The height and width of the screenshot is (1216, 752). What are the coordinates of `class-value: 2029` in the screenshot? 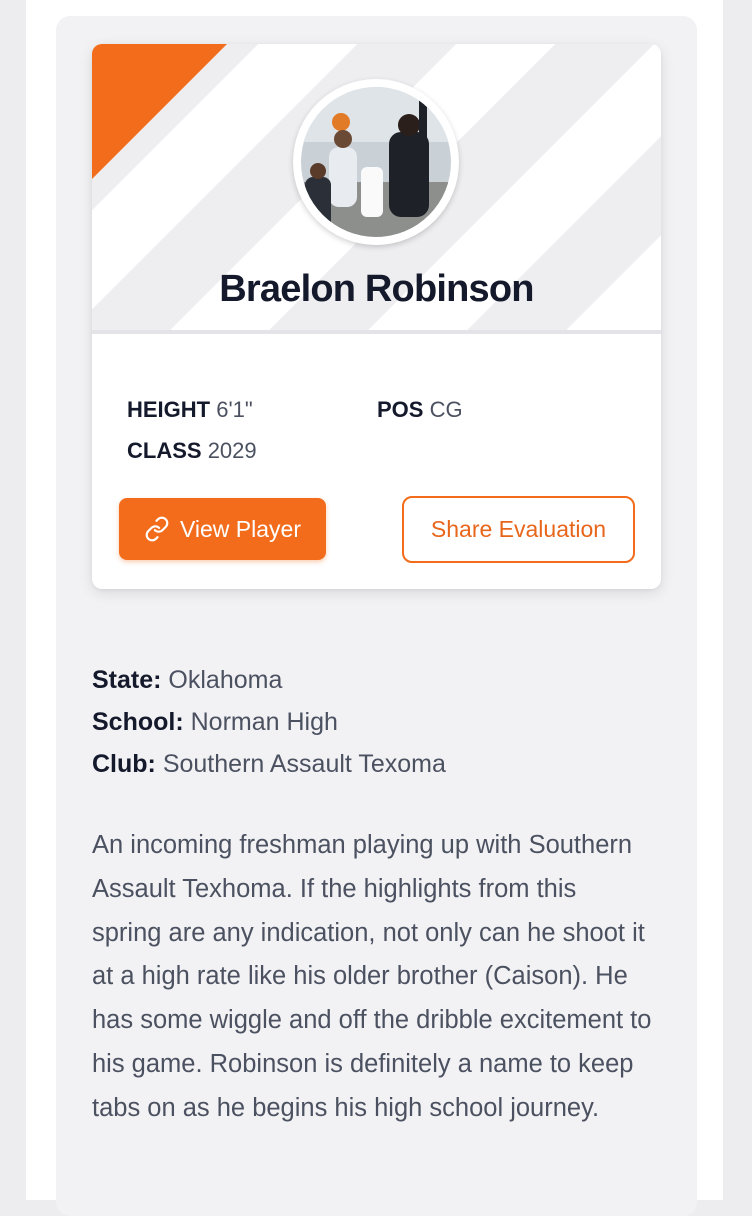 It's located at (232, 450).